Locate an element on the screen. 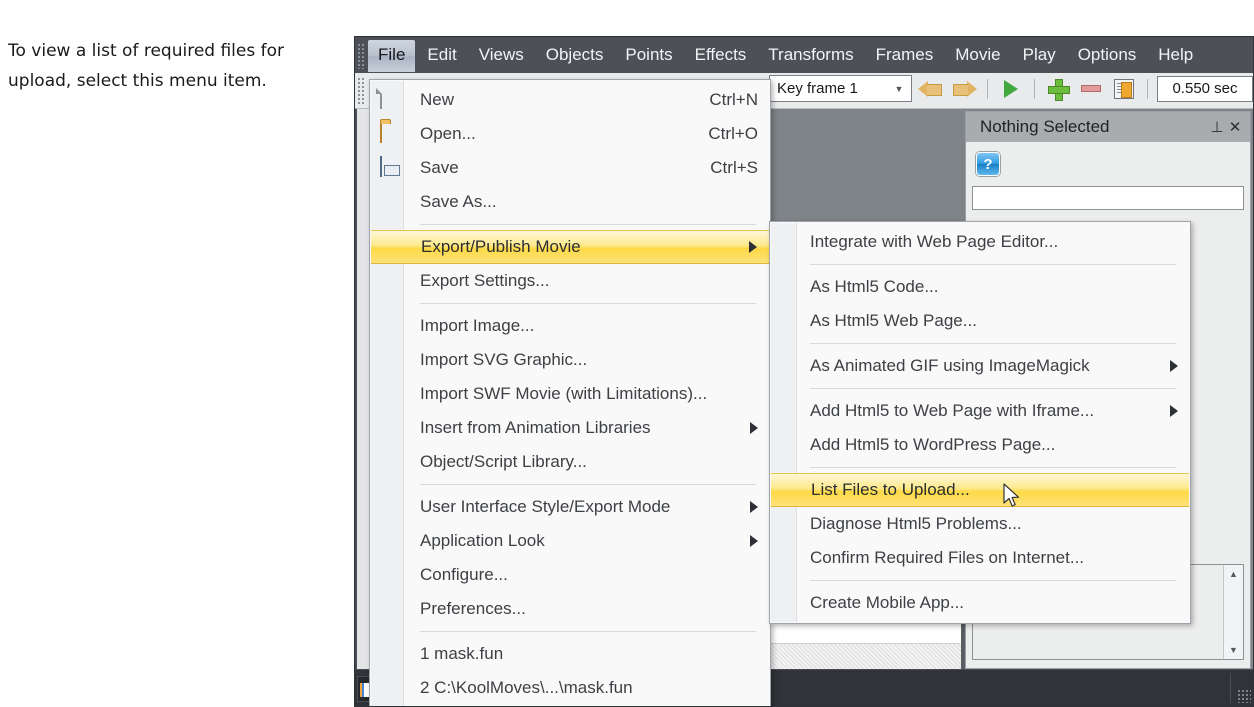  properties-panel-titlebar: Nothing Selected ⊥ ✕ is located at coordinates (1108, 127).